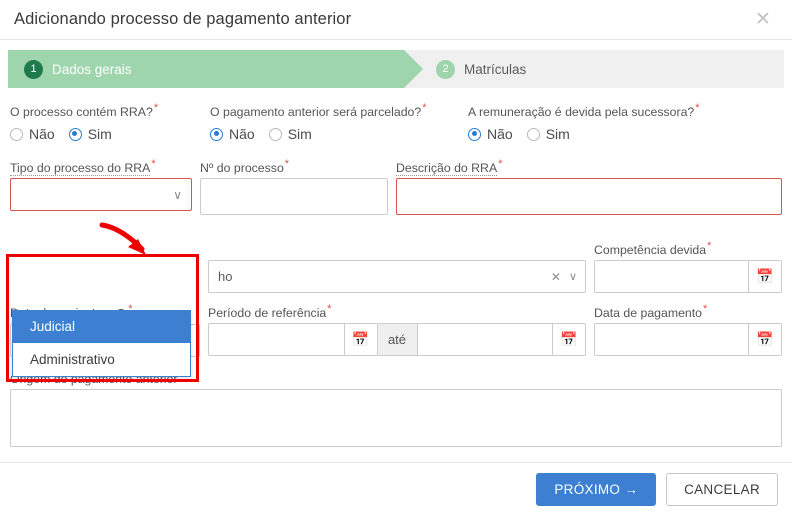 This screenshot has width=792, height=516. I want to click on close-icon: ✕, so click(763, 20).